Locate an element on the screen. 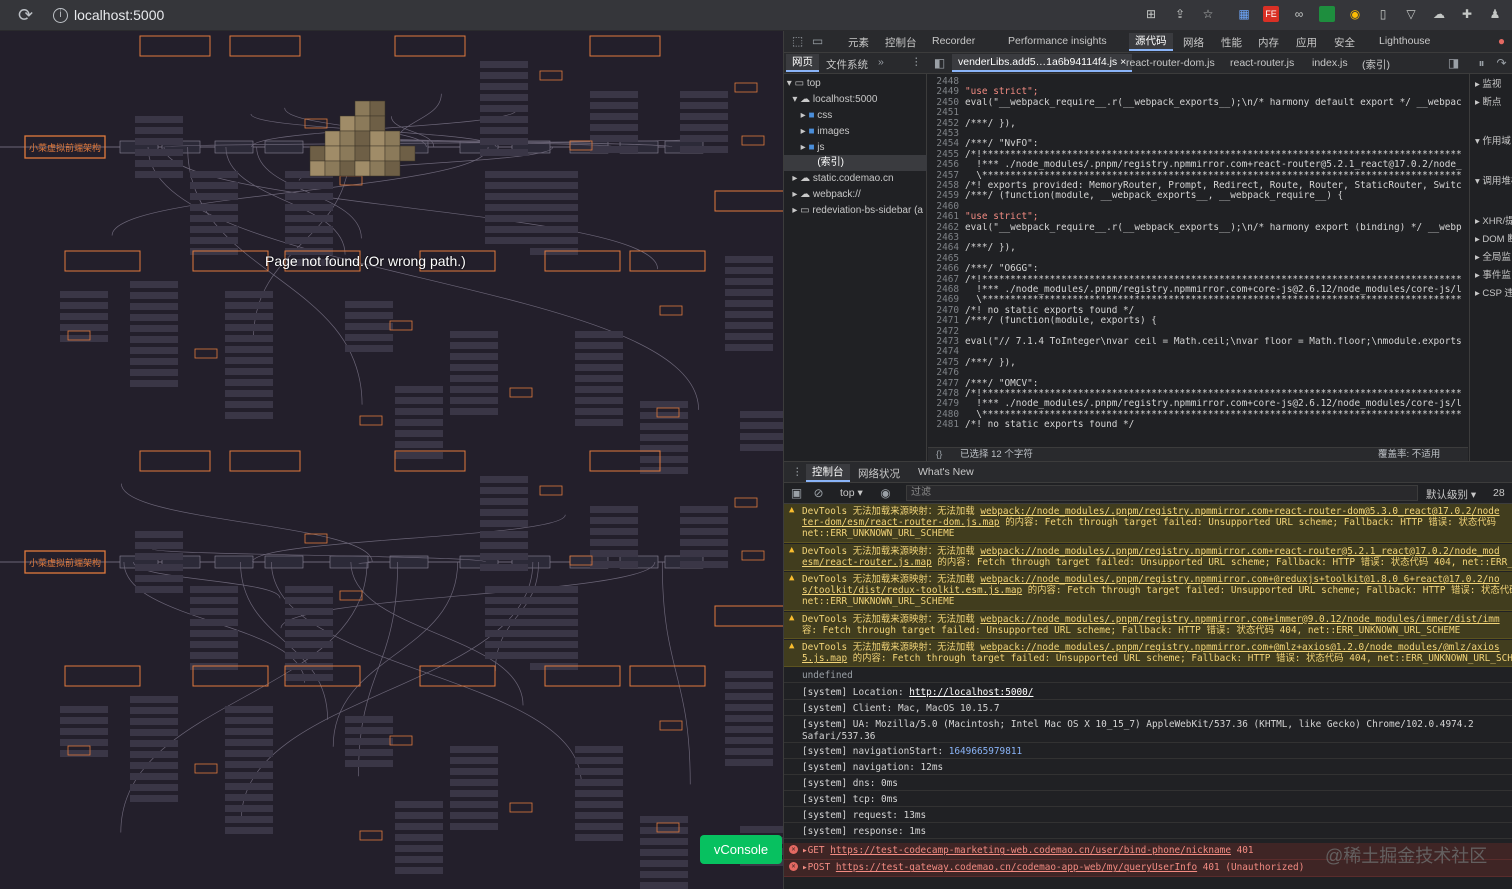  watch-section: ▸ 监视 is located at coordinates (1488, 83).